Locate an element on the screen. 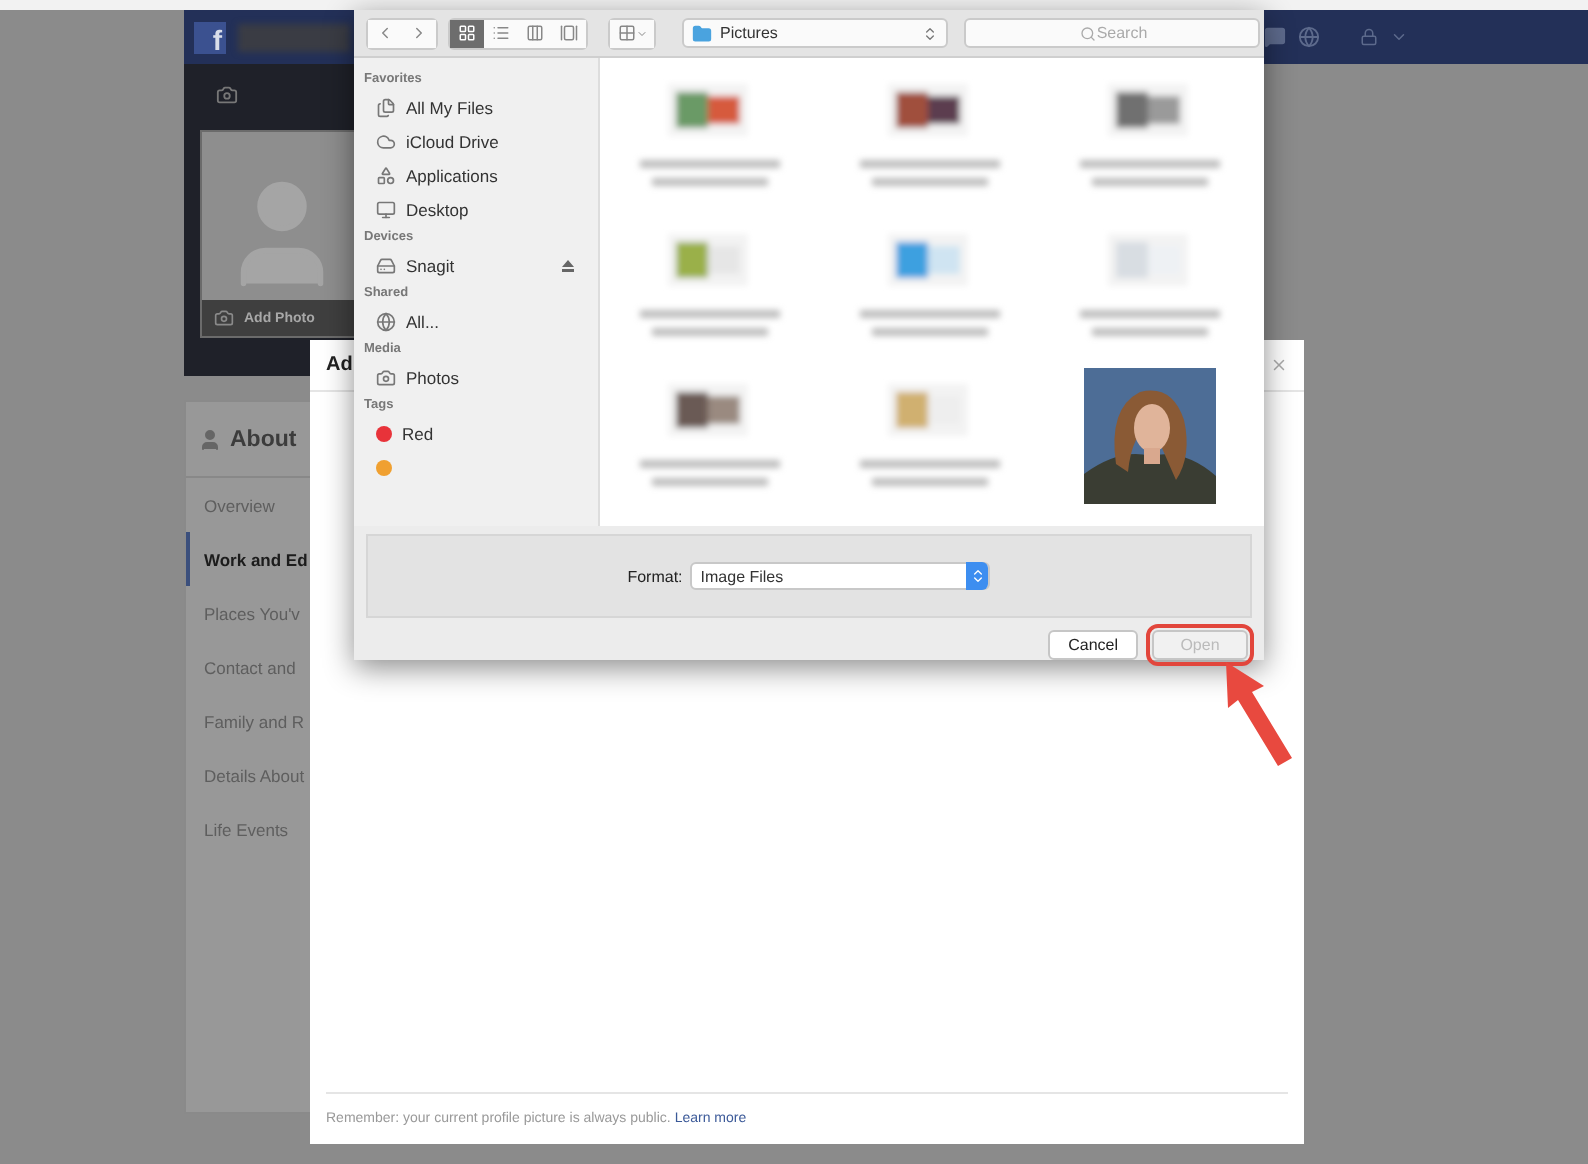 This screenshot has width=1588, height=1164. files-icon is located at coordinates (386, 107).